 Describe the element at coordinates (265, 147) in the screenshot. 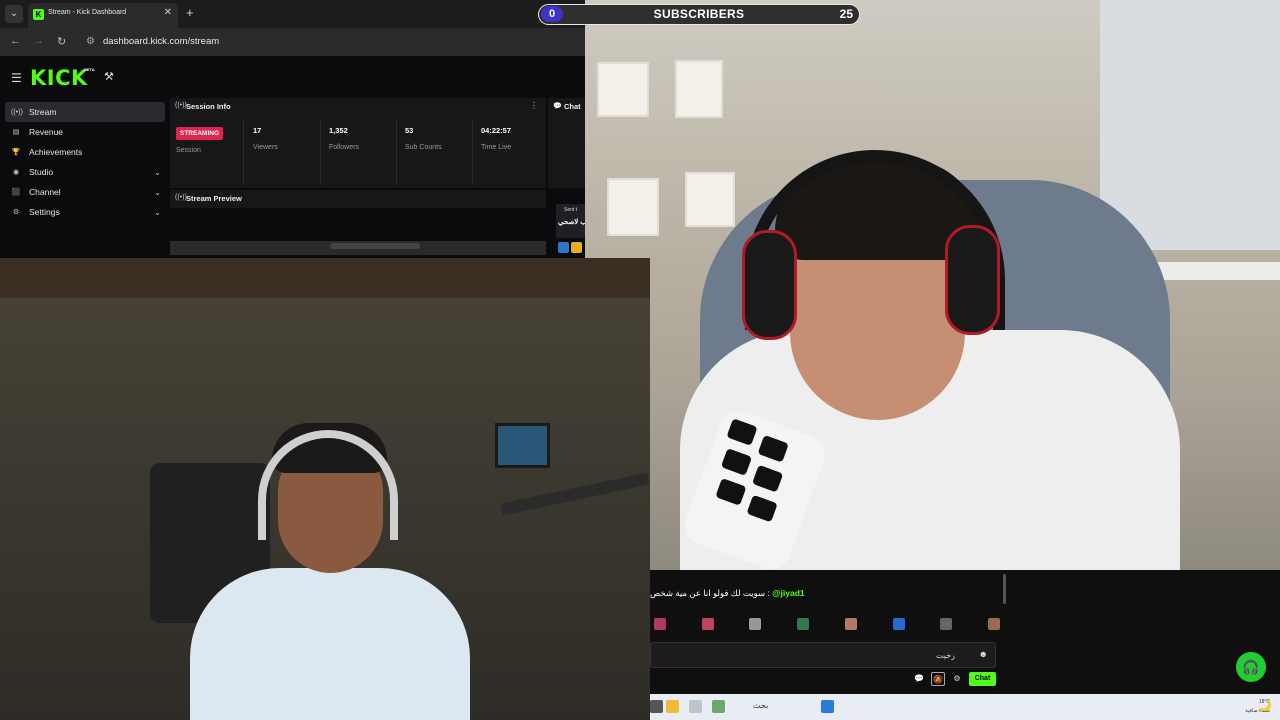

I see `stat-label: Viewers` at that location.